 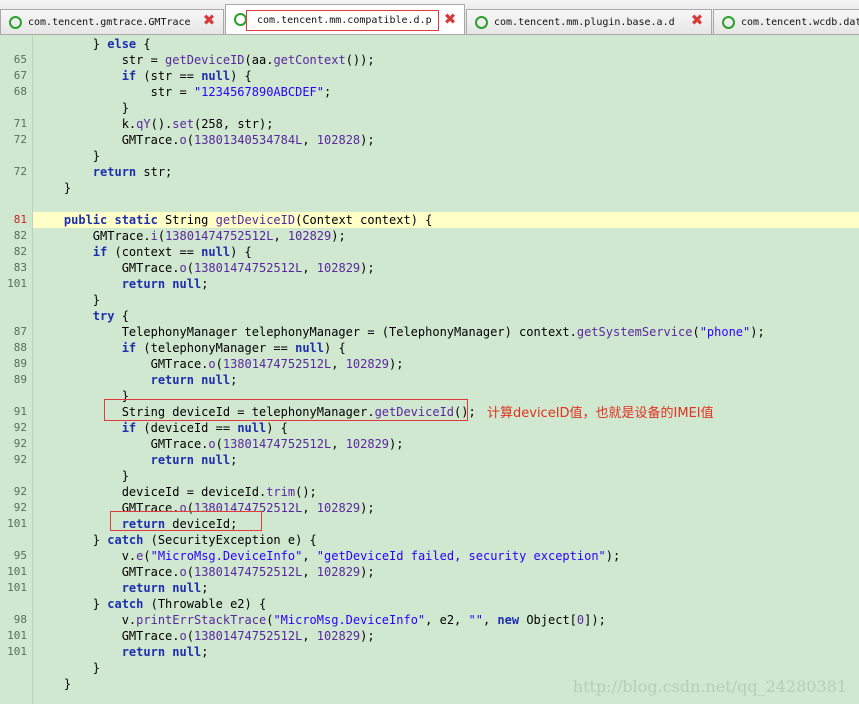 I want to click on code-text: GMTrace.o(13801474752512L, 102829);, so click(x=446, y=636).